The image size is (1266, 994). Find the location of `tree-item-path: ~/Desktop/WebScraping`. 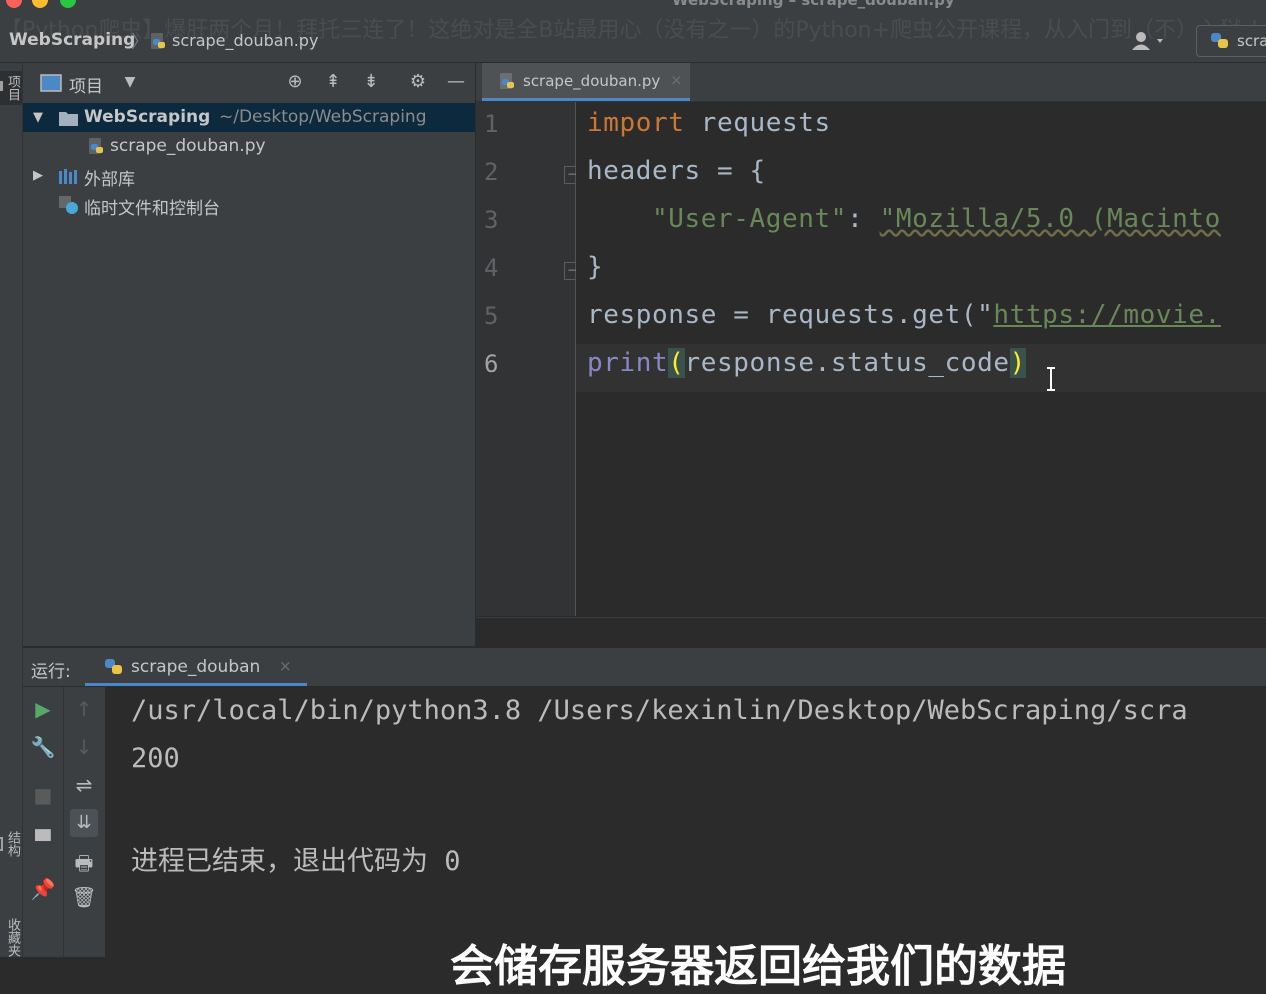

tree-item-path: ~/Desktop/WebScraping is located at coordinates (323, 117).